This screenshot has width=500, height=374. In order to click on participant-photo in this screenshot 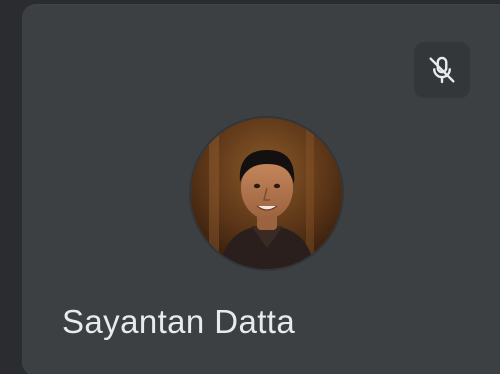, I will do `click(266, 193)`.